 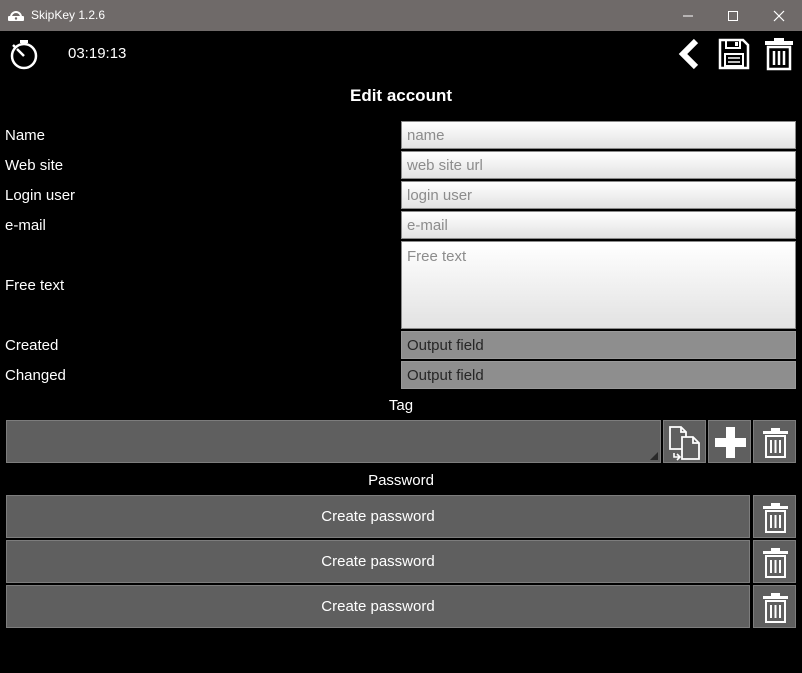 I want to click on session-timer: 03:19:13, so click(x=97, y=53).